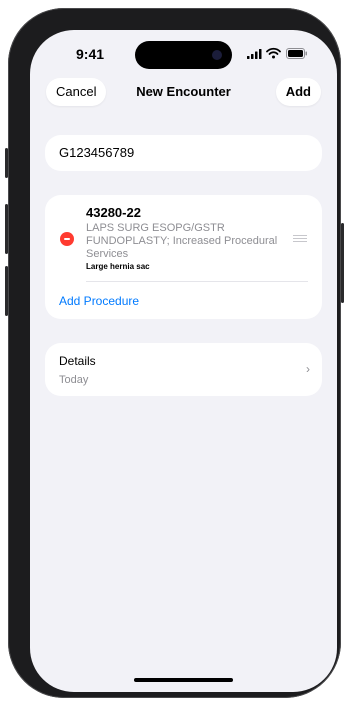  What do you see at coordinates (77, 361) in the screenshot?
I see `details-title: Details` at bounding box center [77, 361].